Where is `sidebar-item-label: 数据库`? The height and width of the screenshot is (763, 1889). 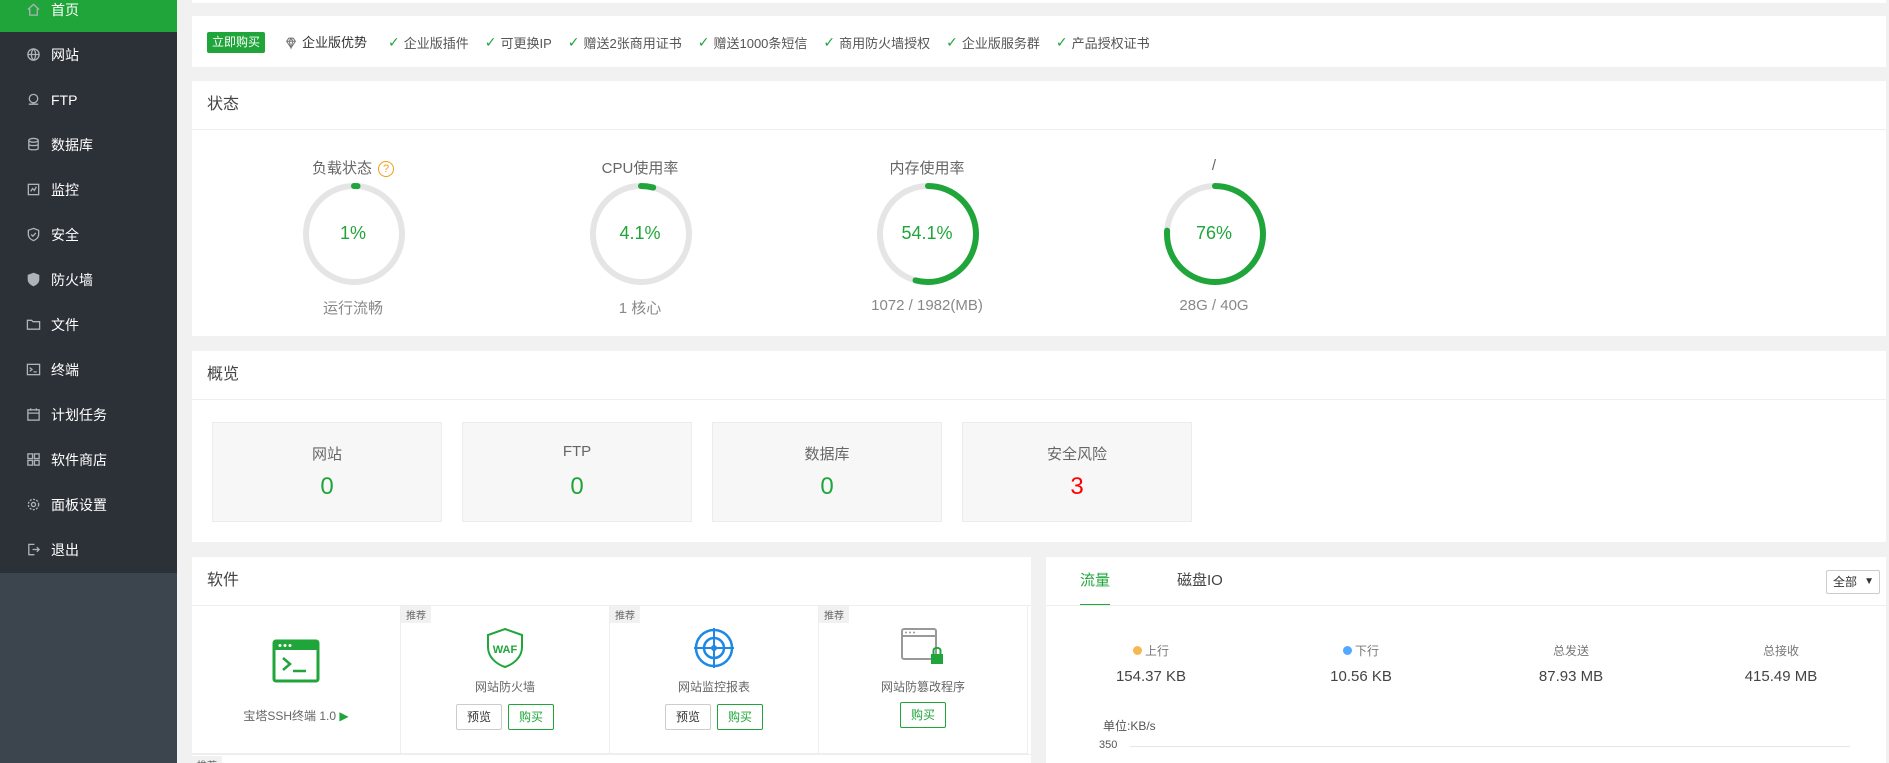
sidebar-item-label: 数据库 is located at coordinates (72, 144).